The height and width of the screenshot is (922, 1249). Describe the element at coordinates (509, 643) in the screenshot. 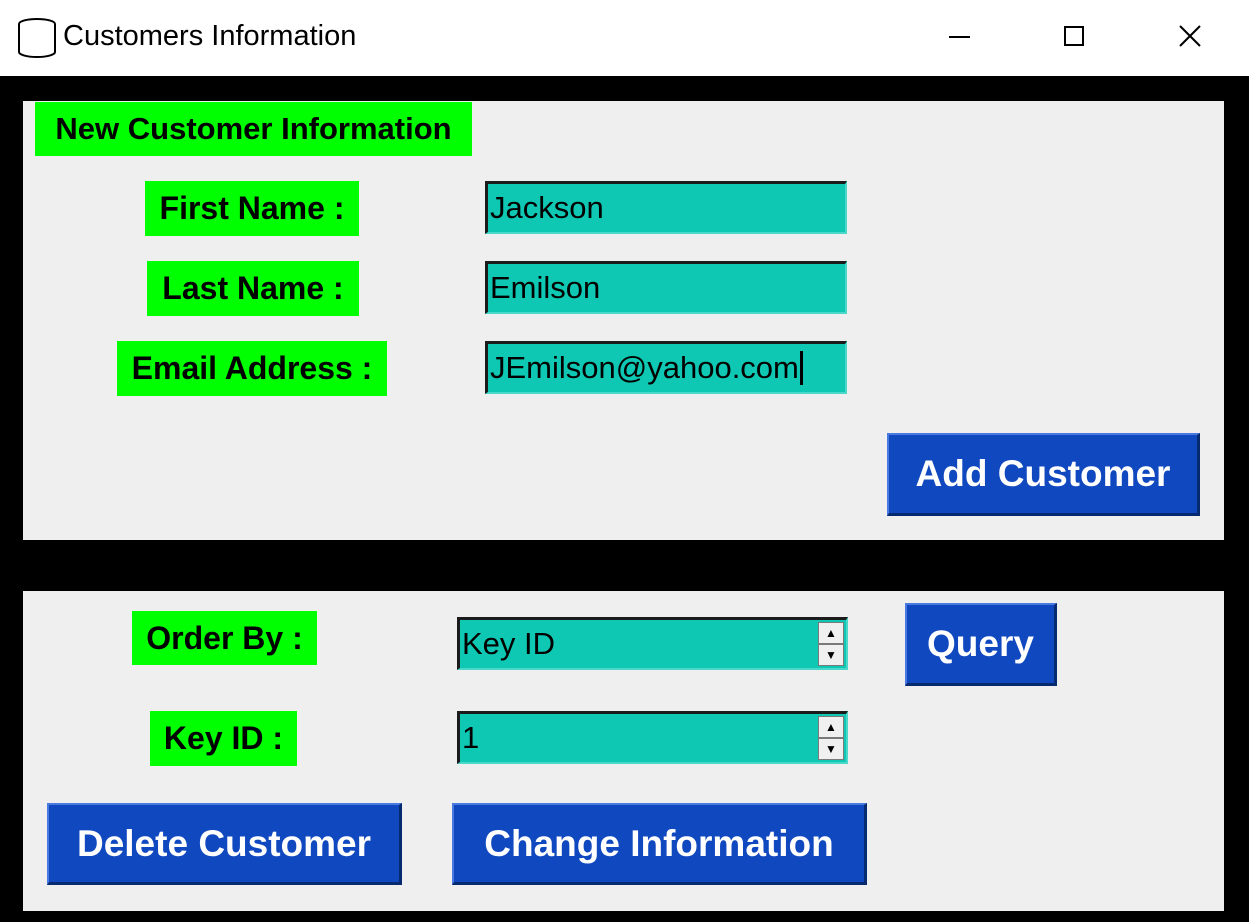

I see `order-by-value: Key ID` at that location.